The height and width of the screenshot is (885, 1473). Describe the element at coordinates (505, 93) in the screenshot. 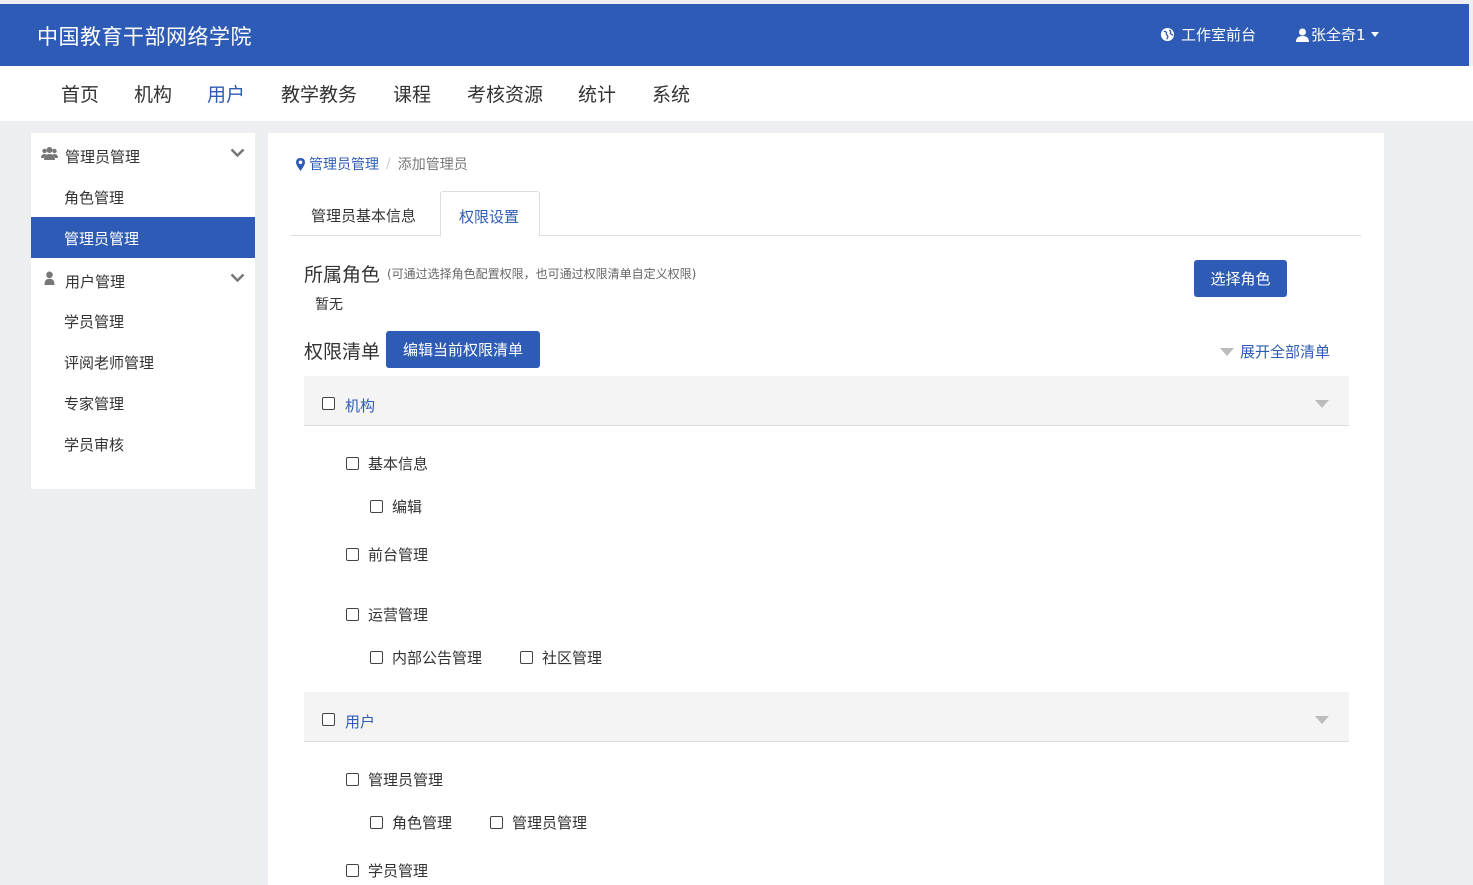

I see `nav-item-exam-resources: 考核资源` at that location.